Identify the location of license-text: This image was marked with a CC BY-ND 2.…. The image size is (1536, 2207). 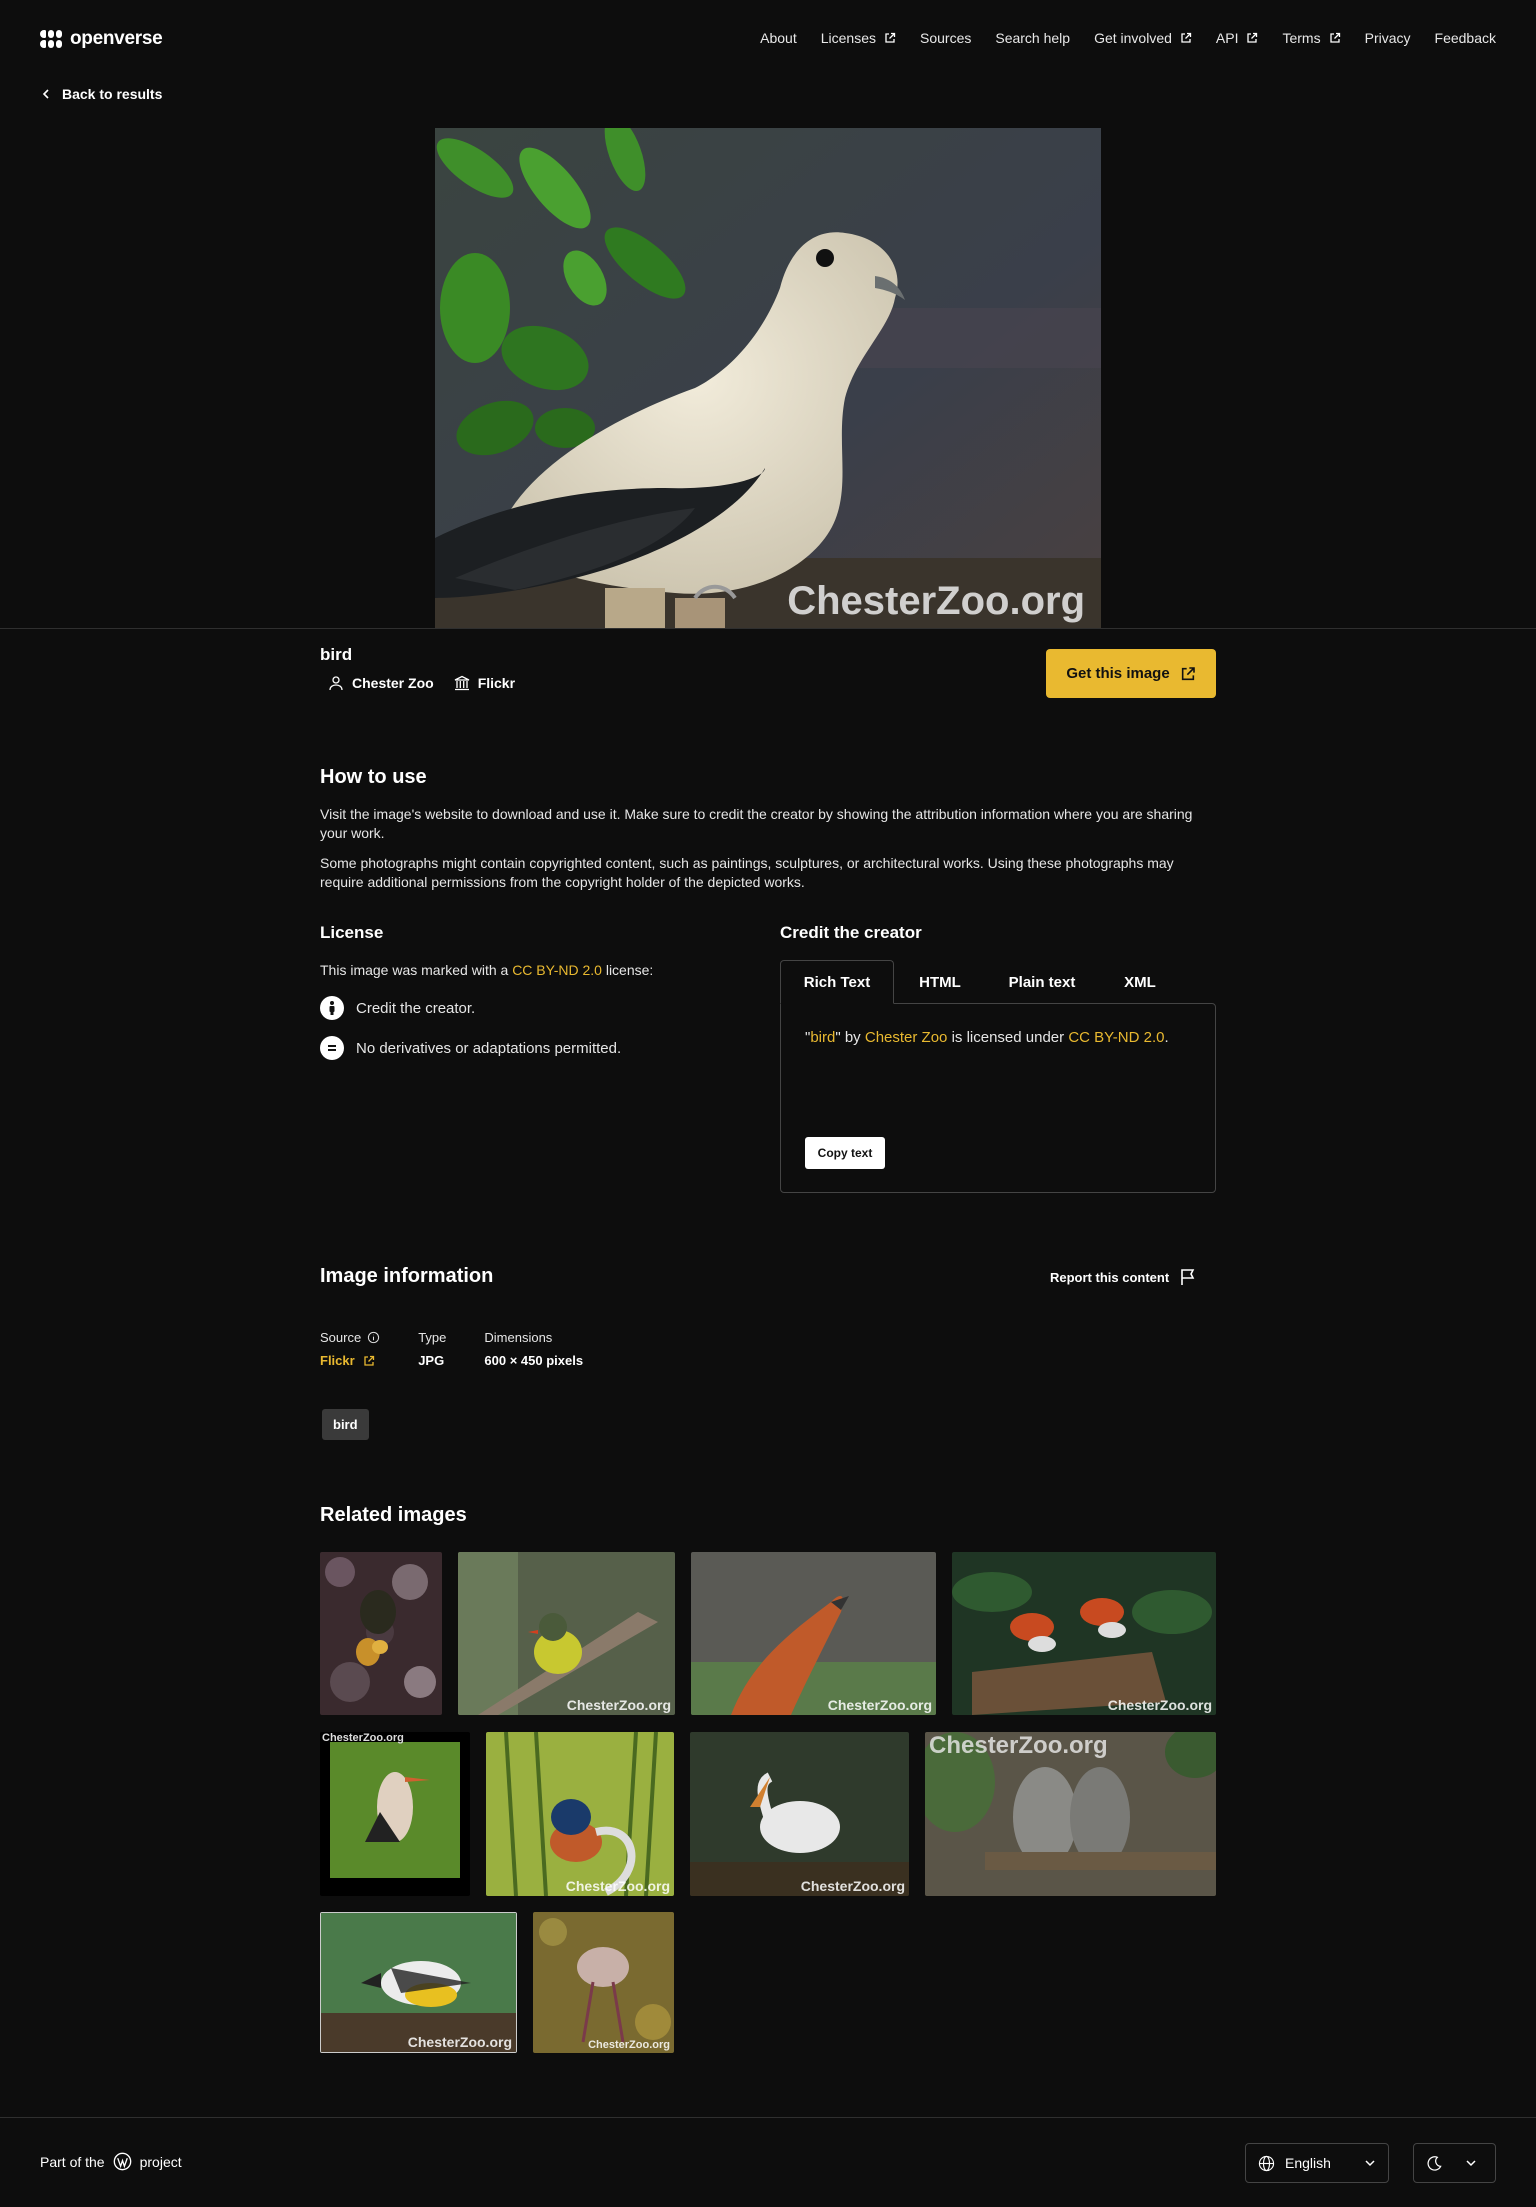
(487, 970).